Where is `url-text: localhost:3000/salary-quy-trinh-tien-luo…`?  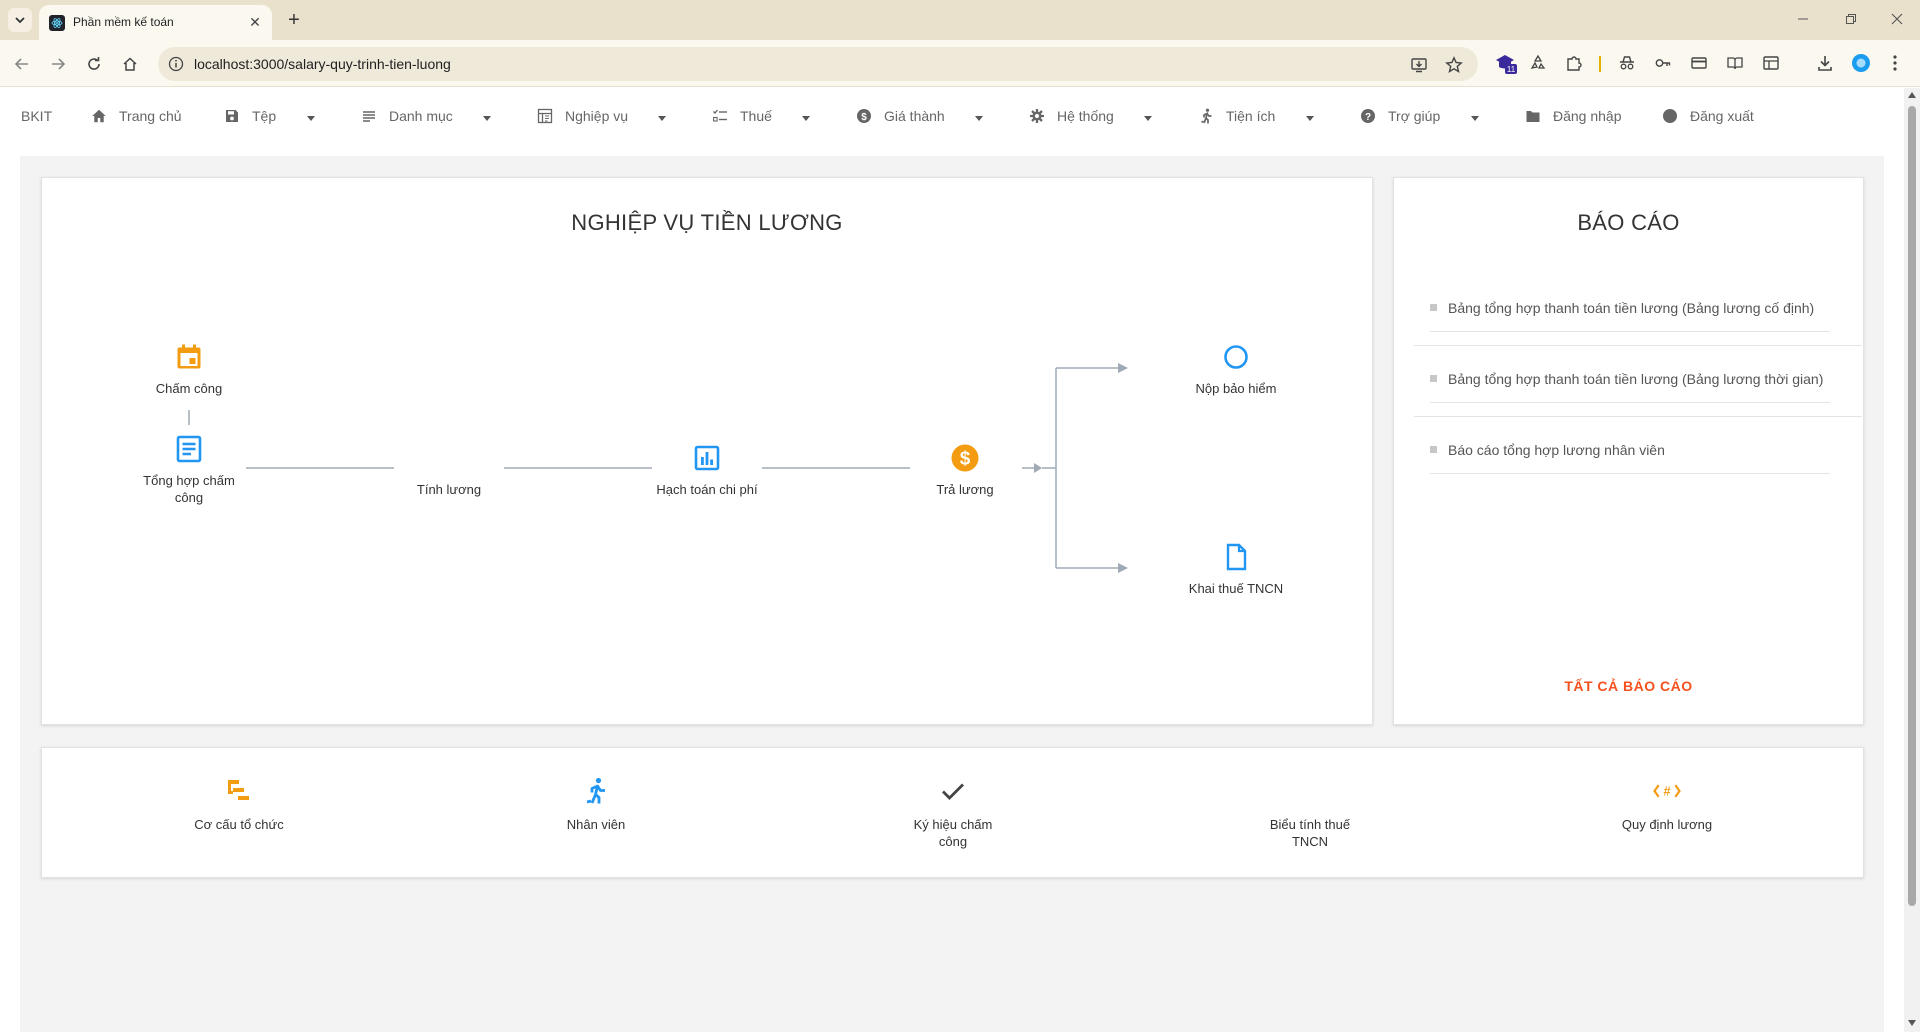
url-text: localhost:3000/salary-quy-trinh-tien-luo… is located at coordinates (322, 64).